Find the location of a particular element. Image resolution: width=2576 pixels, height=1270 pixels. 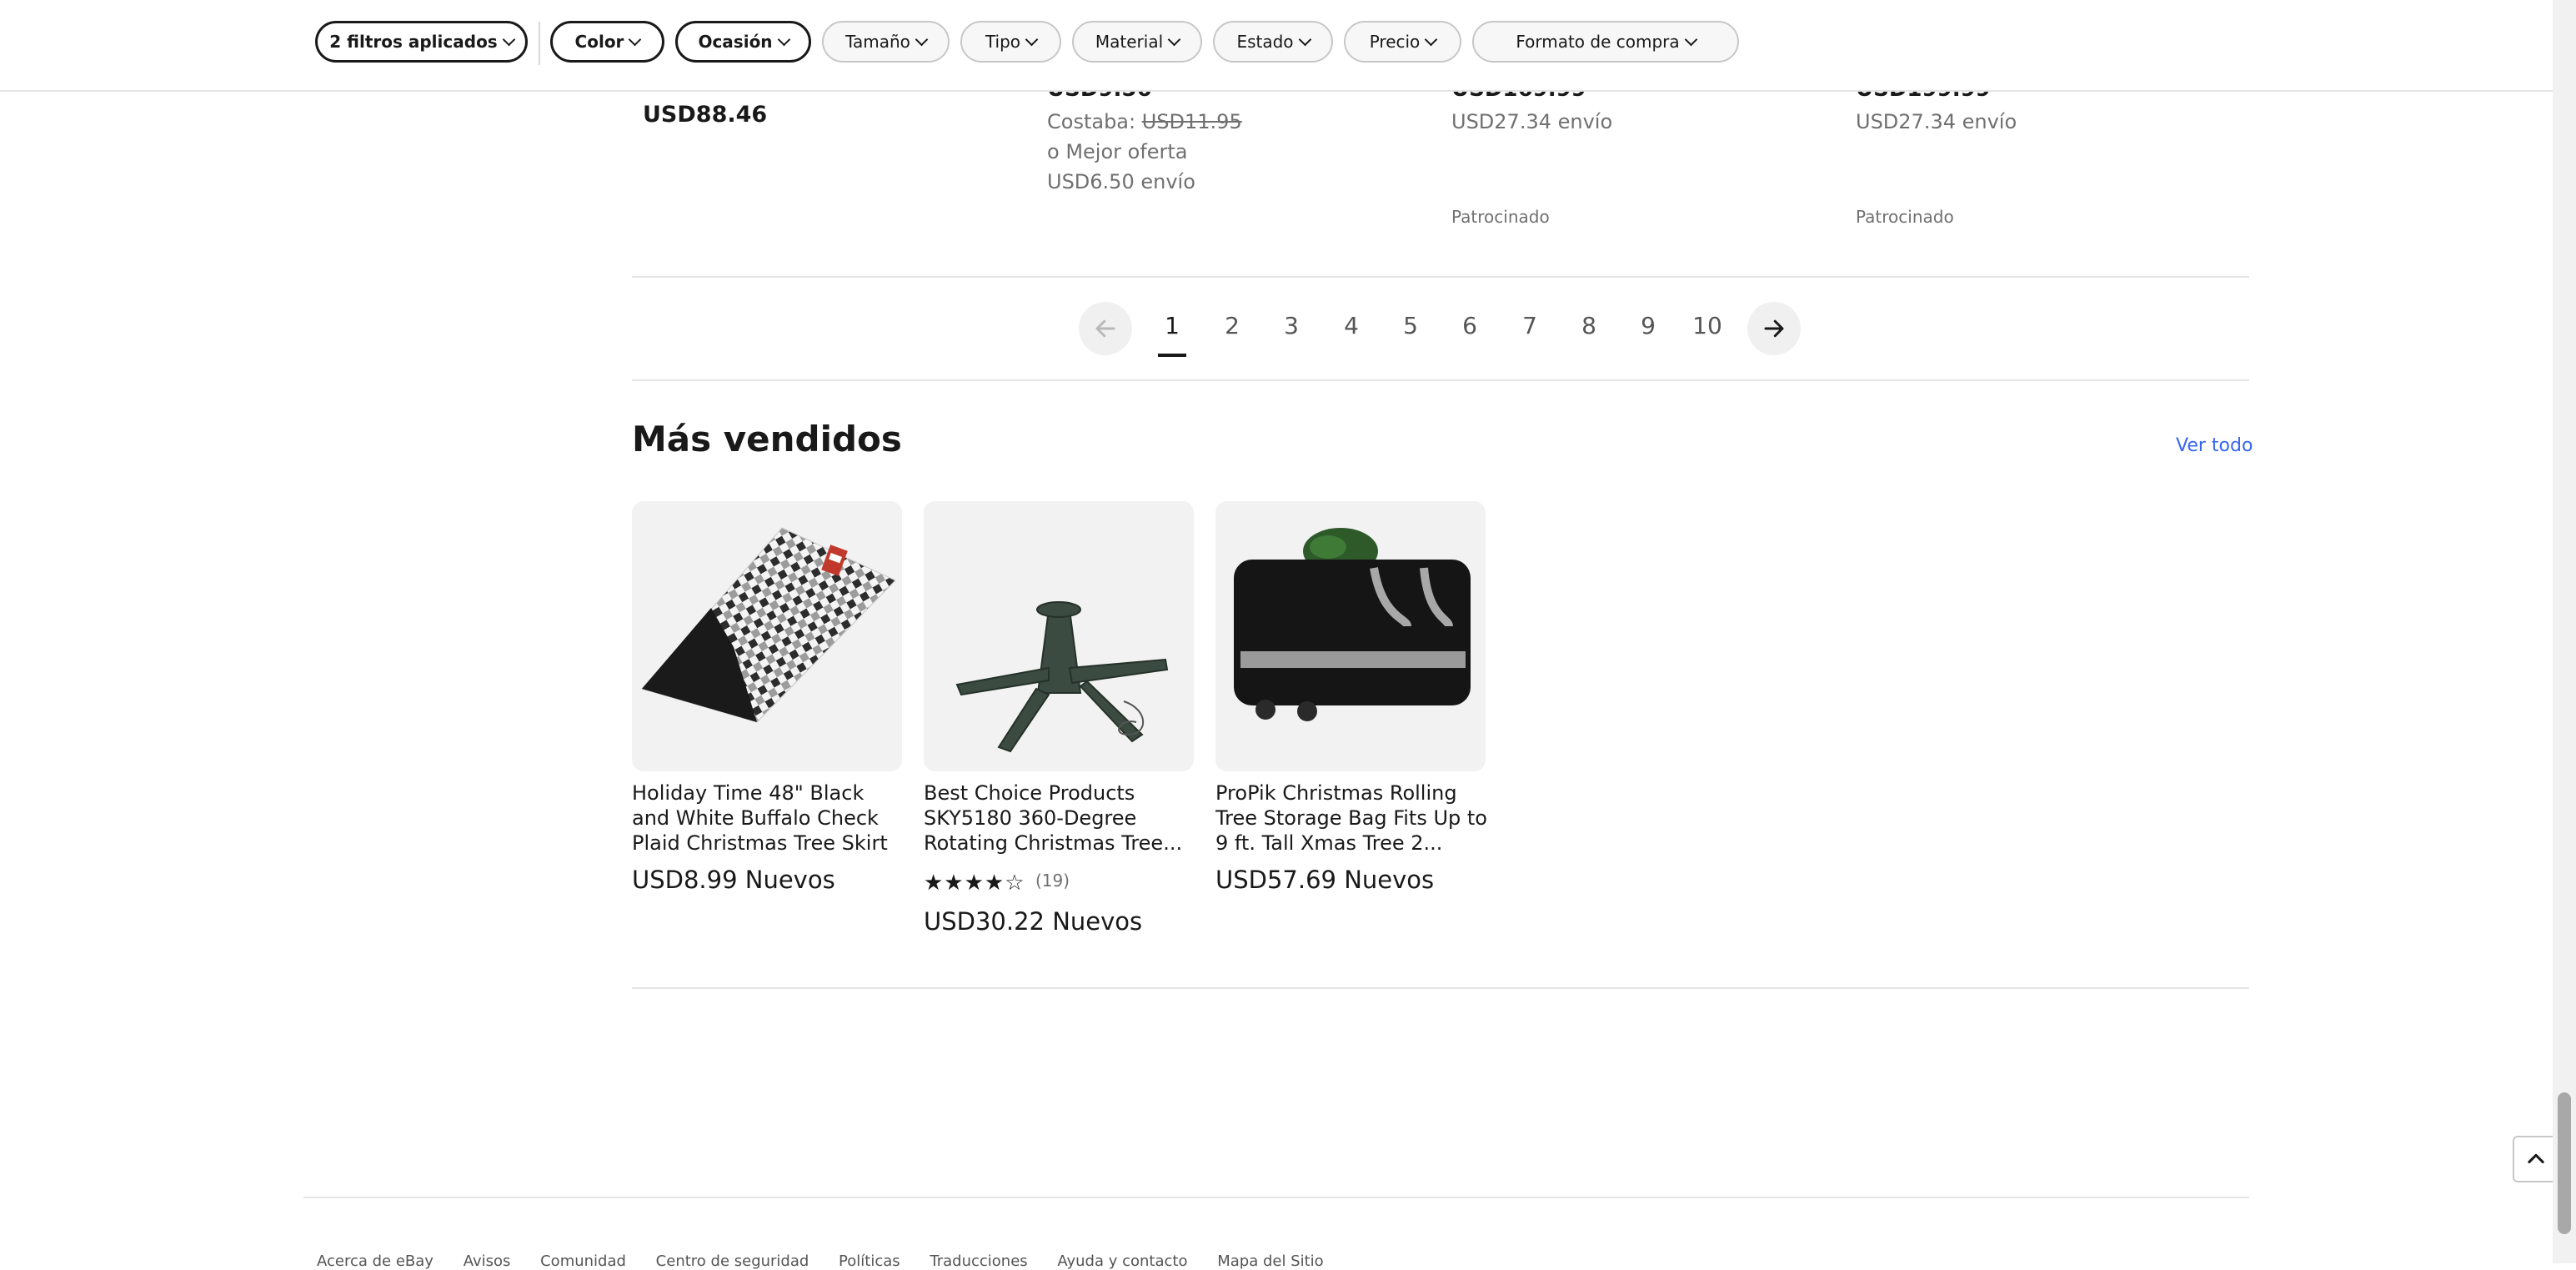

filter-chip-material: Material is located at coordinates (1137, 42).